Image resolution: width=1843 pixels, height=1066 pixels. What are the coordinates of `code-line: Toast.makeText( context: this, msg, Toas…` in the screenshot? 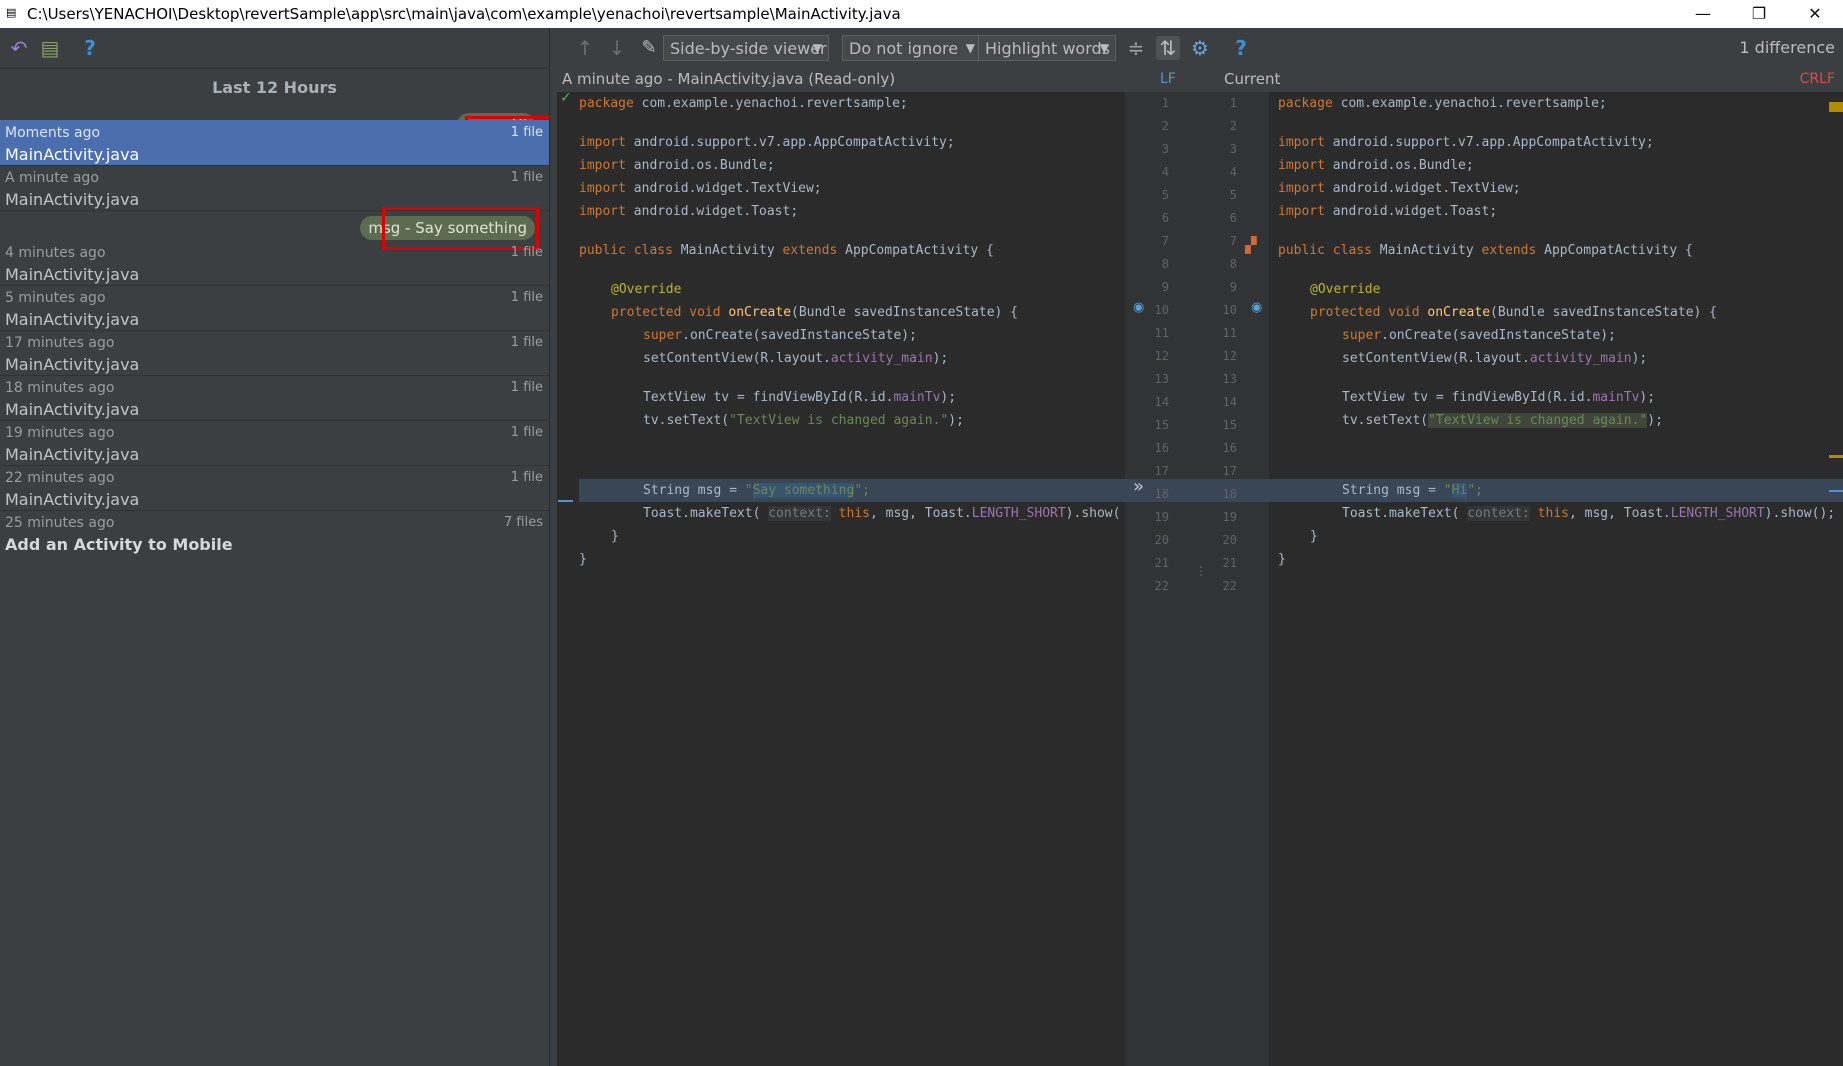 It's located at (1589, 513).